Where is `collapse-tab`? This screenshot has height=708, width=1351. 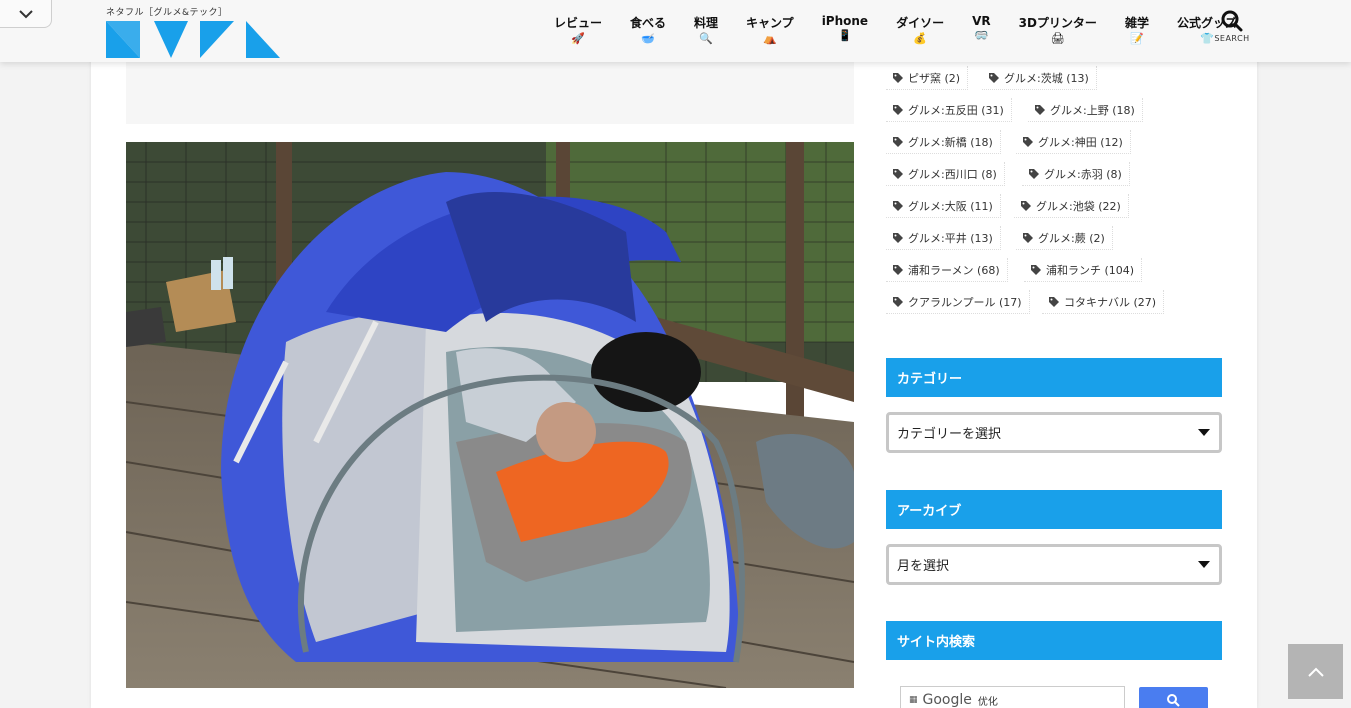
collapse-tab is located at coordinates (26, 14).